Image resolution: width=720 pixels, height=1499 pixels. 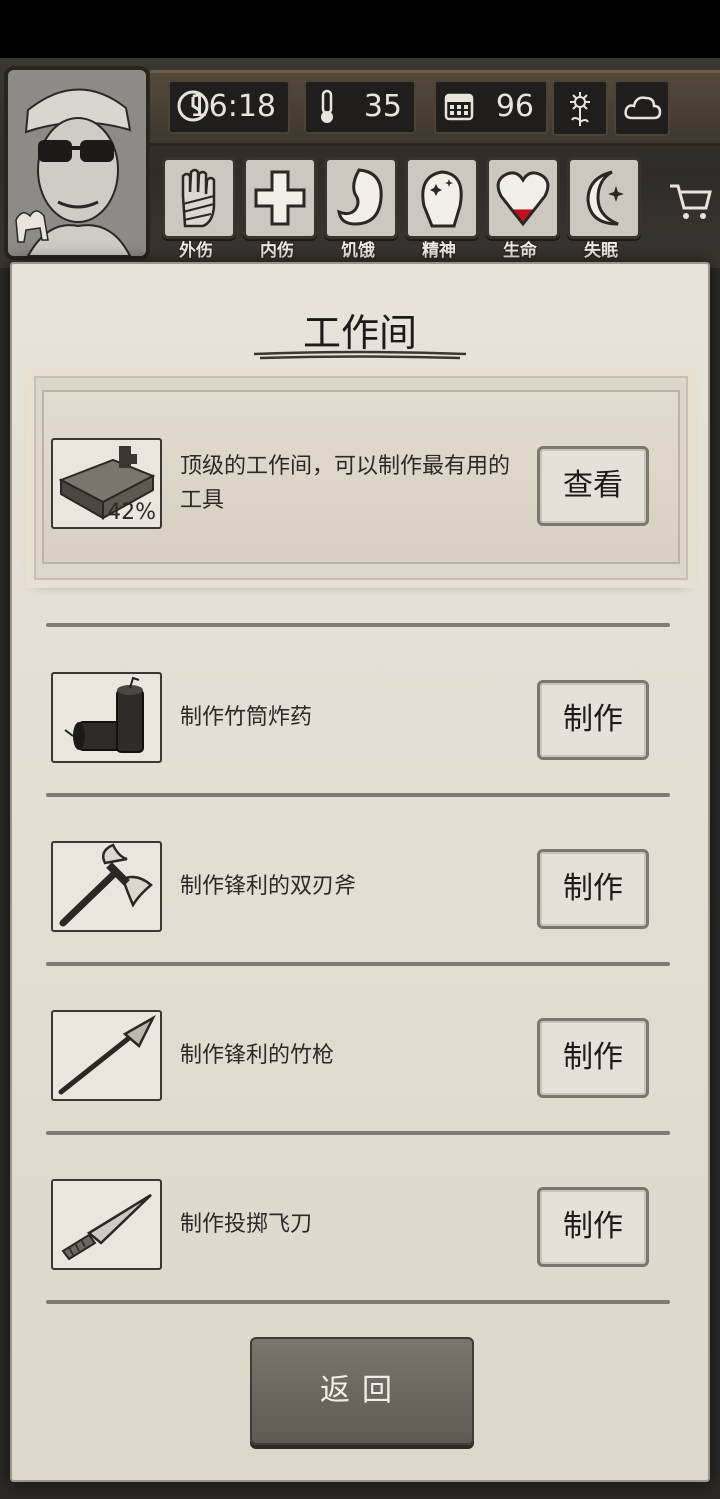 What do you see at coordinates (277, 251) in the screenshot?
I see `status-label-internal-injury: 内伤` at bounding box center [277, 251].